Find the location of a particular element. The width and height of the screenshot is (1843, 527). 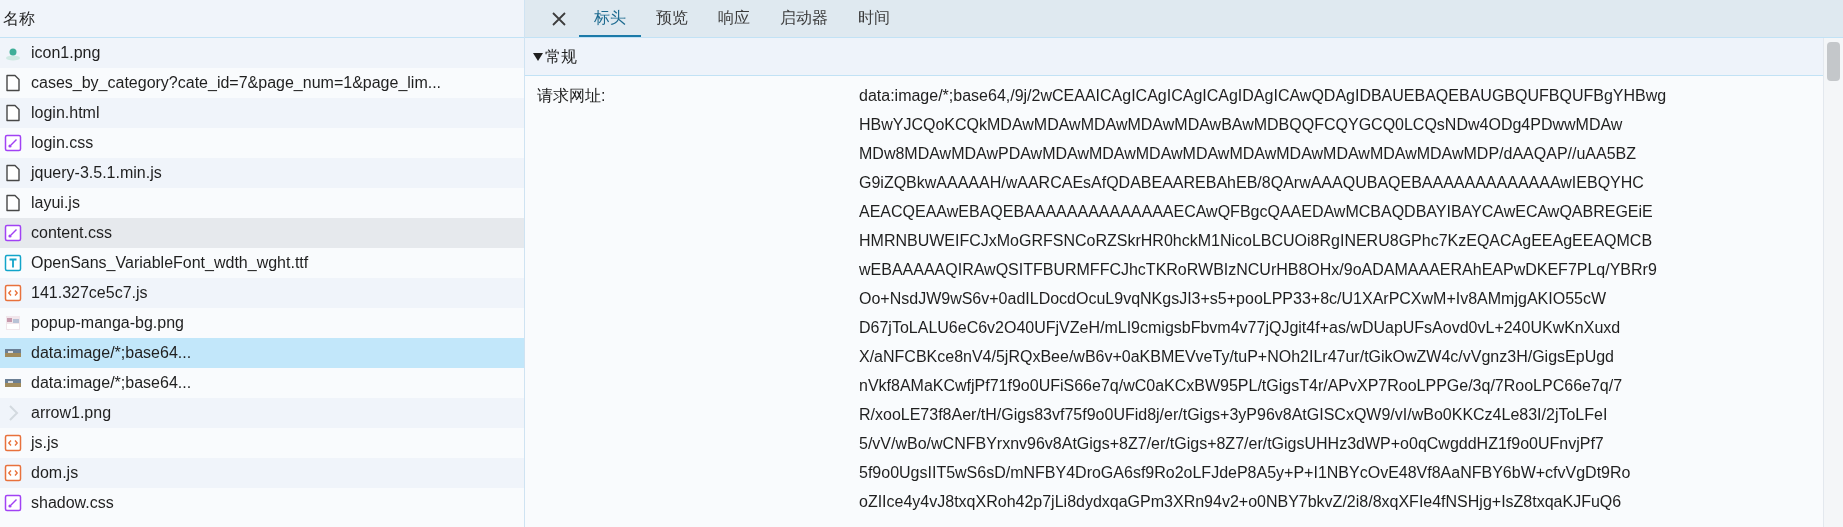

request-row: arrow1.png is located at coordinates (262, 413).